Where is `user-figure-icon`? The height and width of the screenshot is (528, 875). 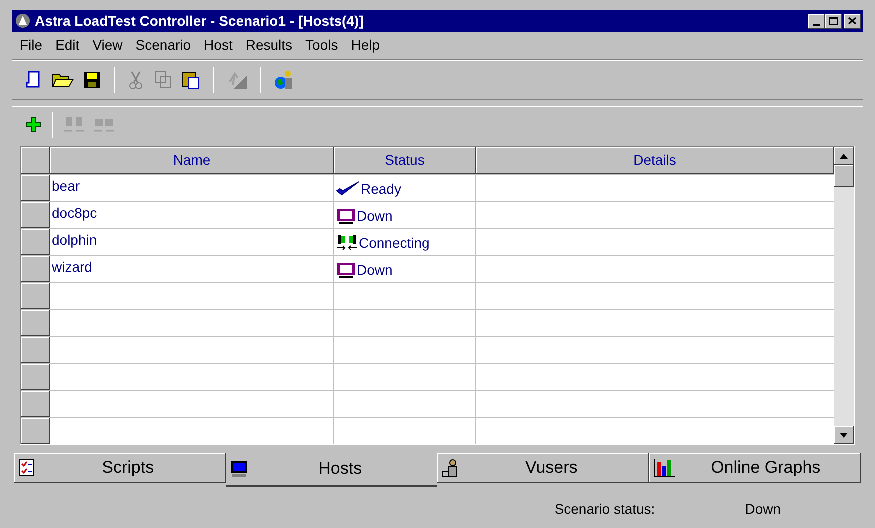 user-figure-icon is located at coordinates (451, 468).